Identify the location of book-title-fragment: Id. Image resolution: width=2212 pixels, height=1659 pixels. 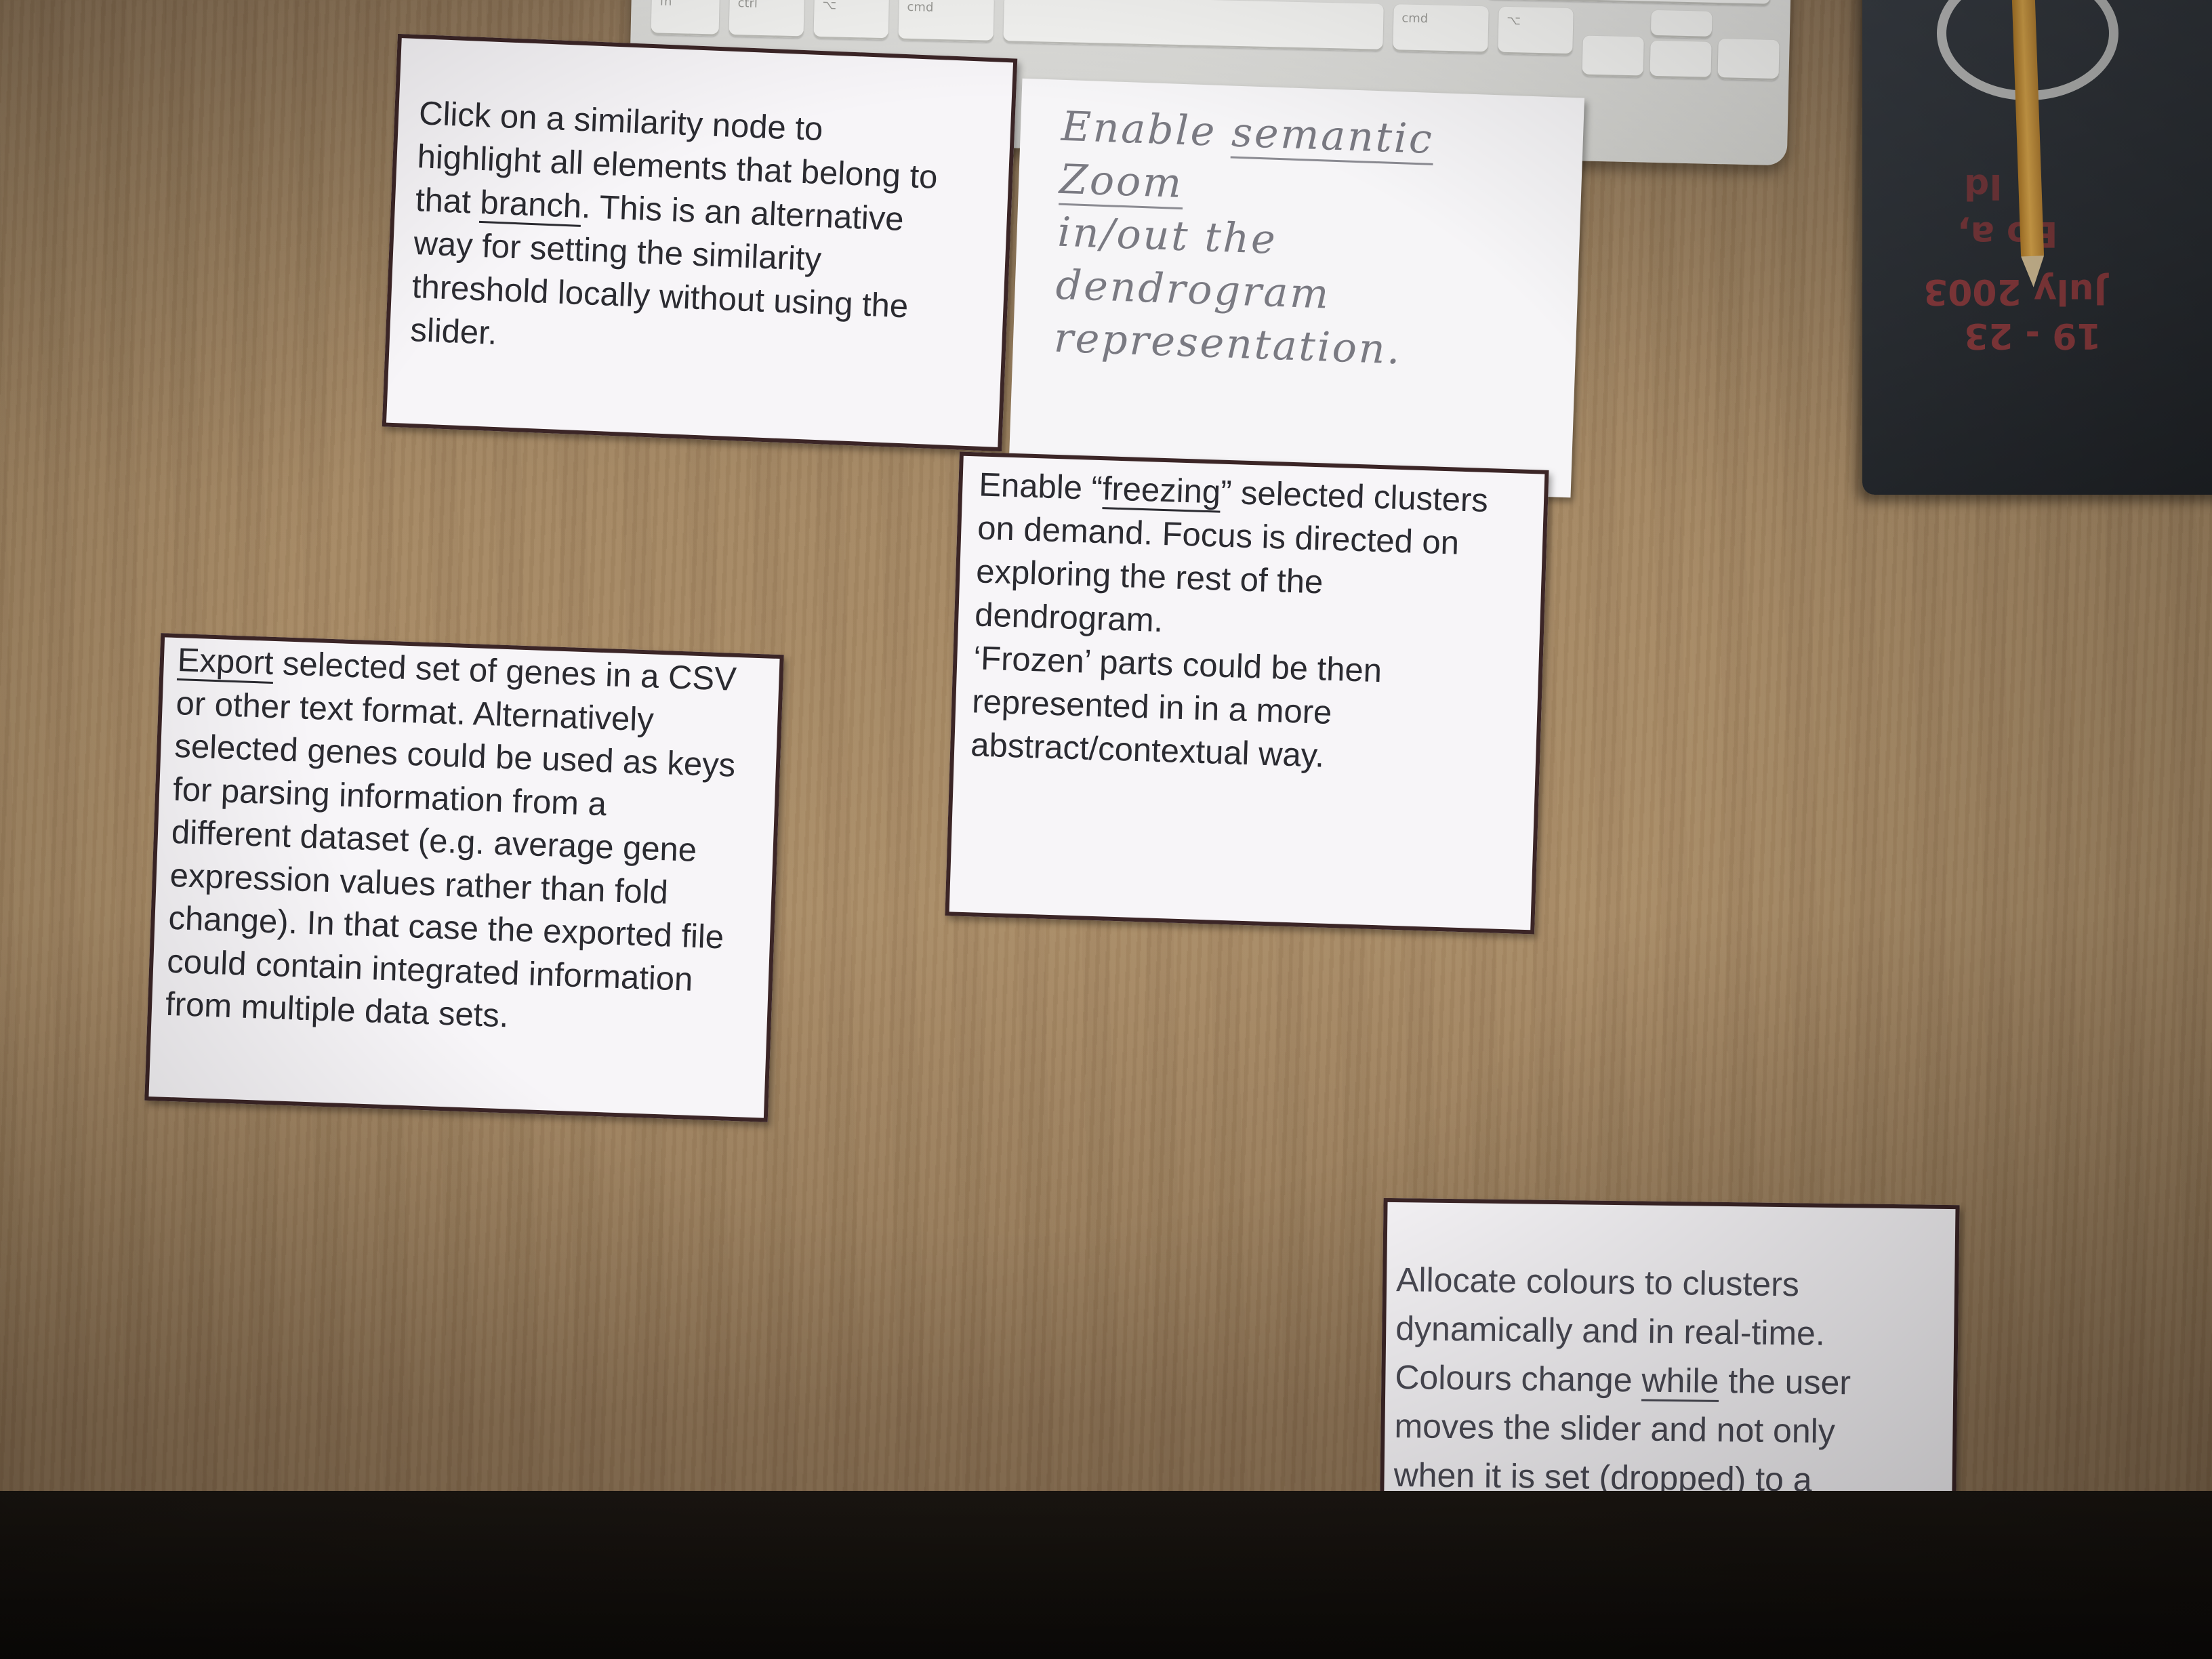
(1983, 186).